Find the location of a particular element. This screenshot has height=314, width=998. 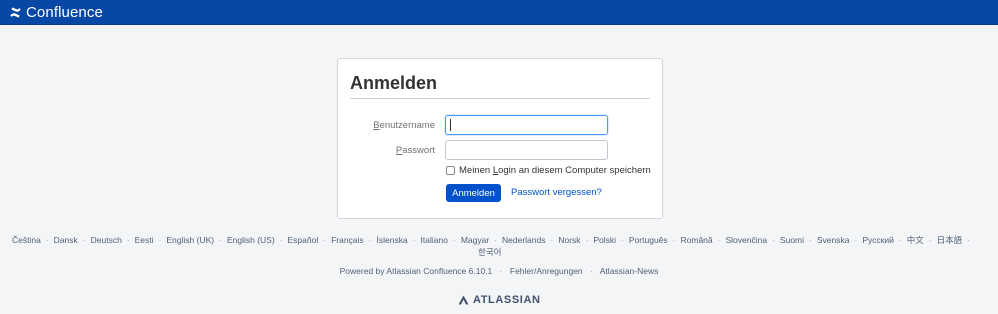

confluence-logo-icon is located at coordinates (15, 12).